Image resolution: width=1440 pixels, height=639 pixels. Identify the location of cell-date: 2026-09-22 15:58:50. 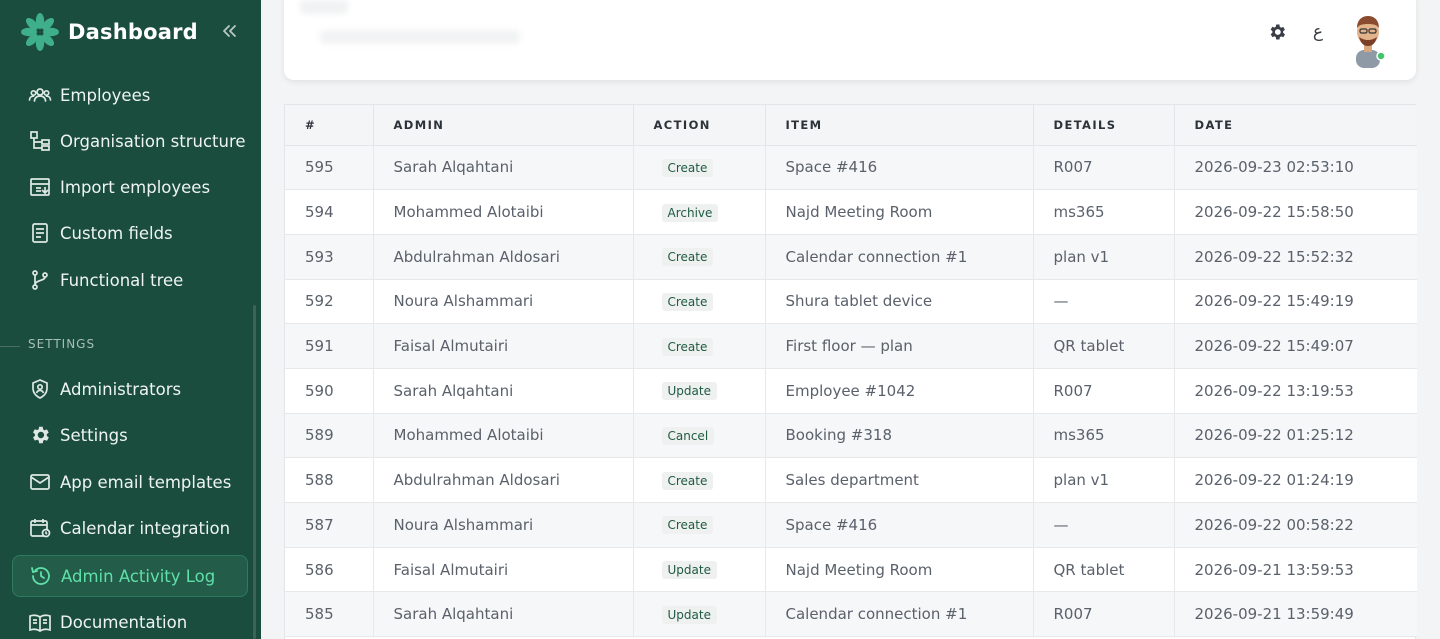
(1295, 212).